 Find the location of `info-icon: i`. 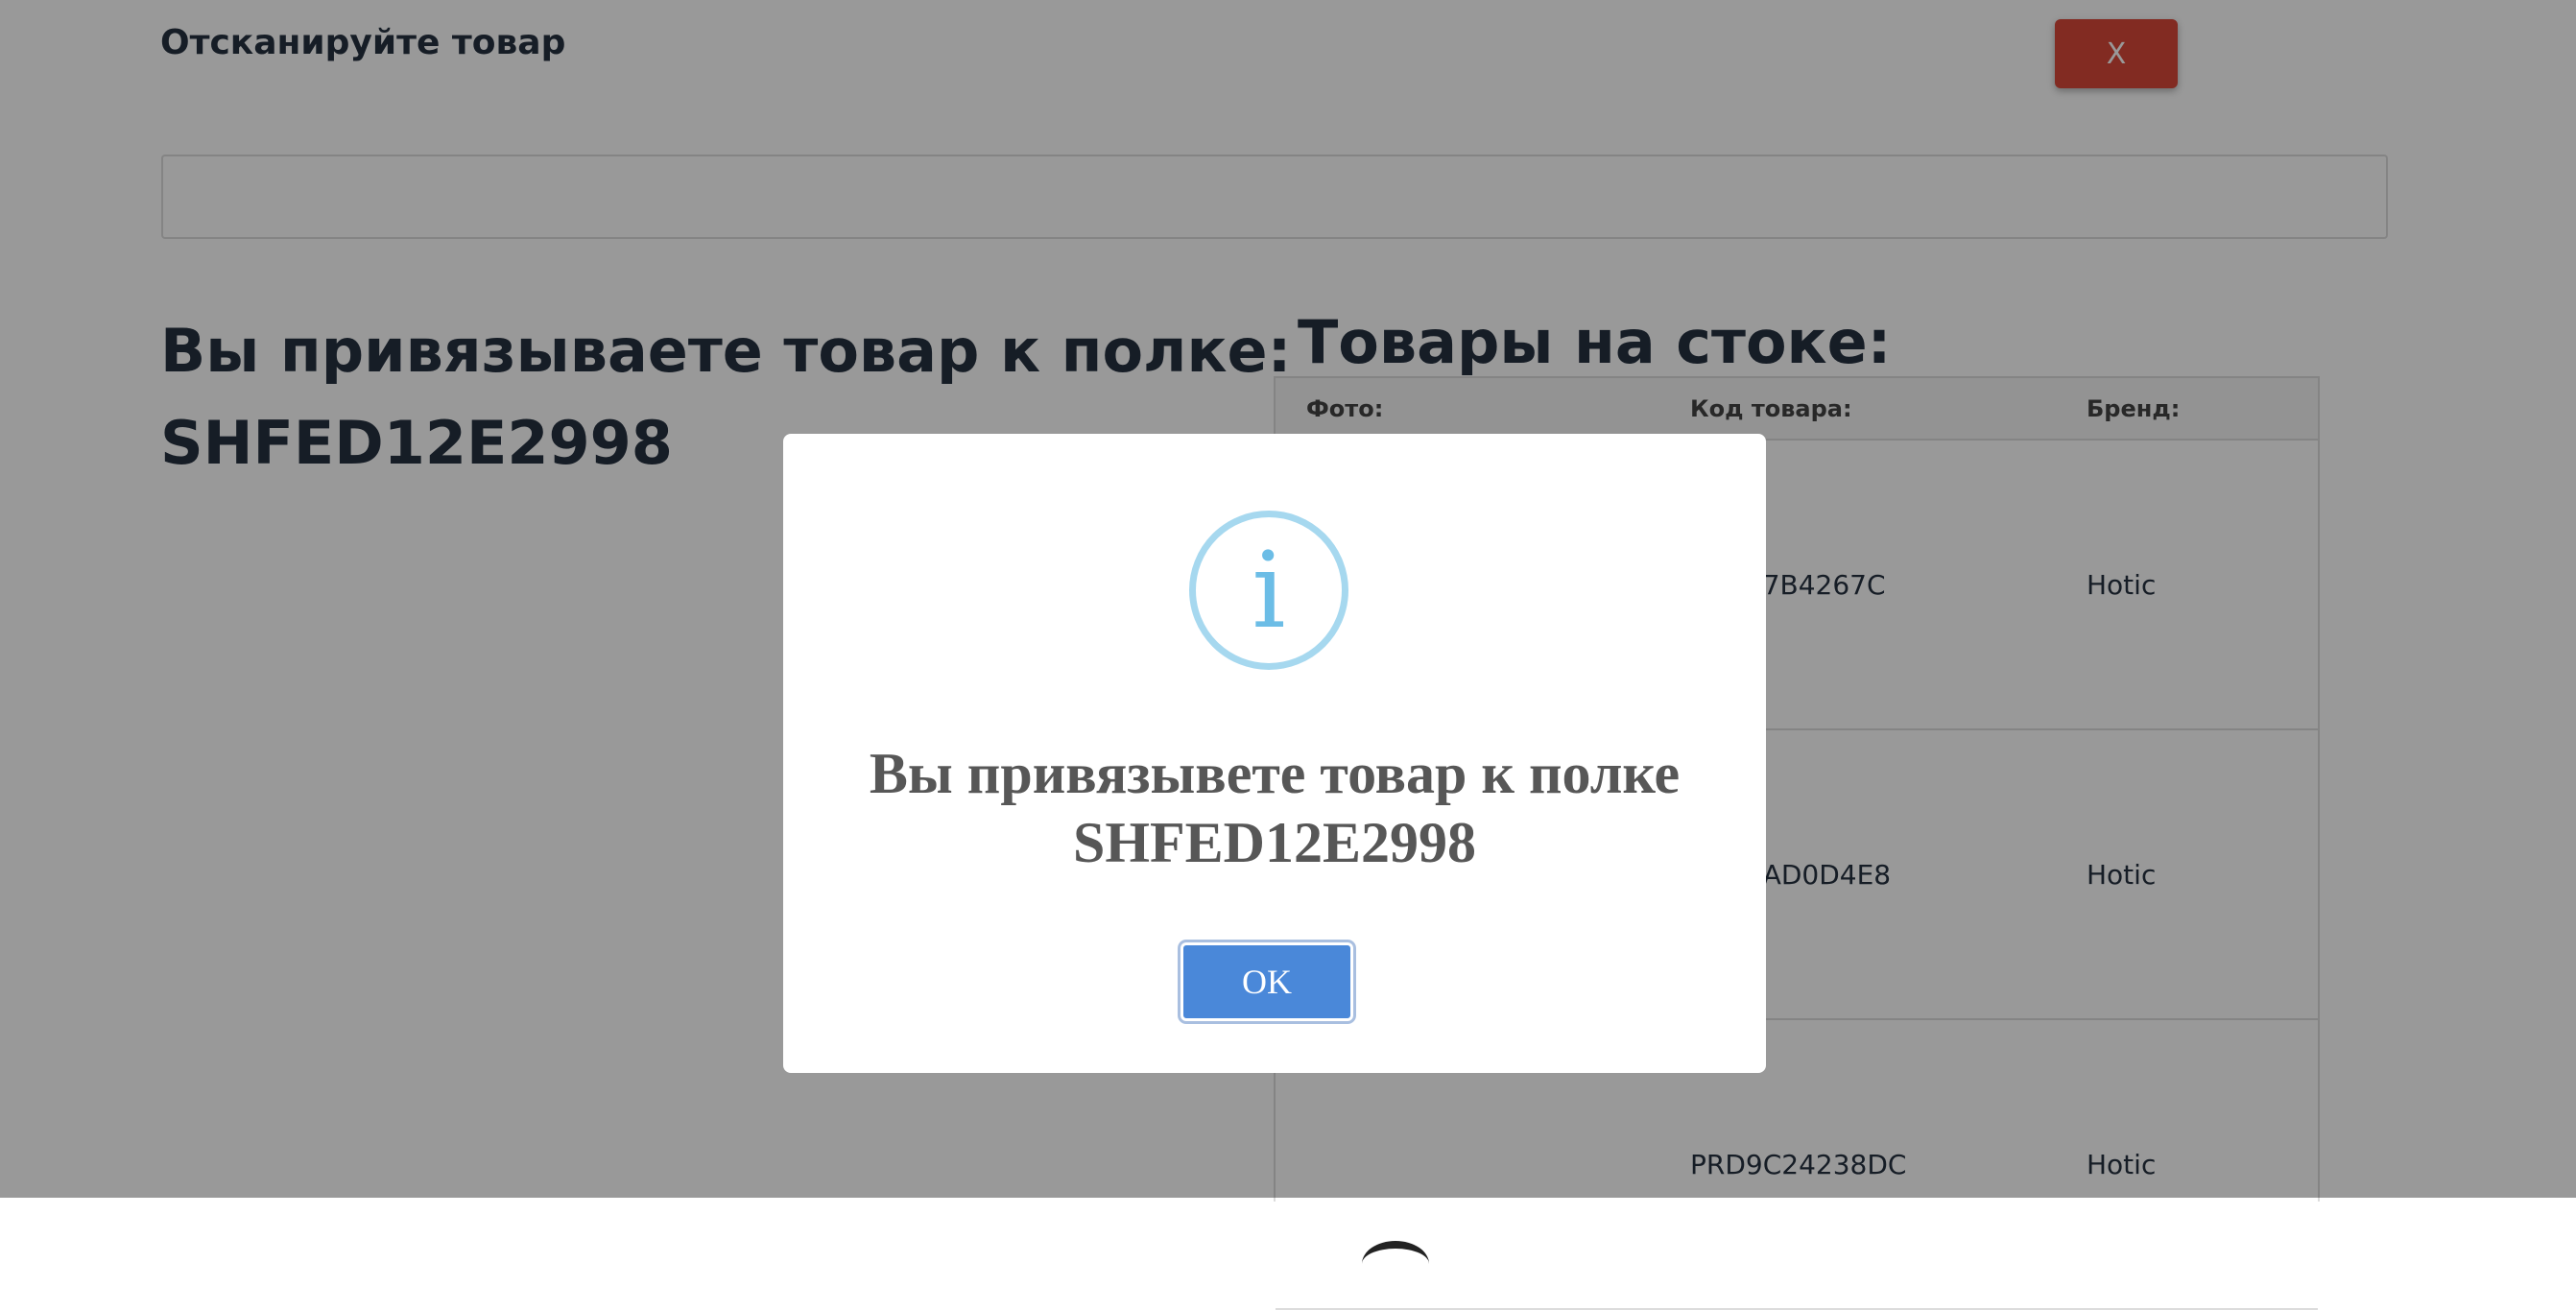

info-icon: i is located at coordinates (1268, 590).